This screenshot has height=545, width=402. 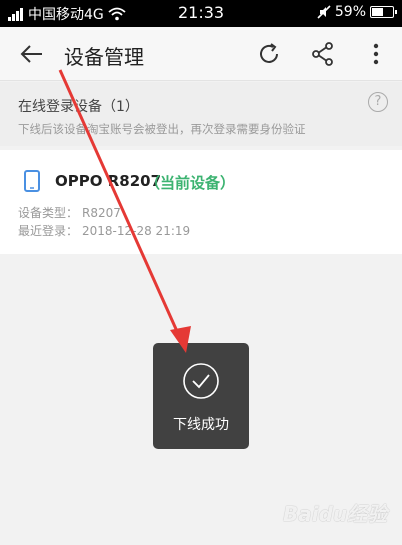 What do you see at coordinates (201, 54) in the screenshot?
I see `app-bar: 设备管理` at bounding box center [201, 54].